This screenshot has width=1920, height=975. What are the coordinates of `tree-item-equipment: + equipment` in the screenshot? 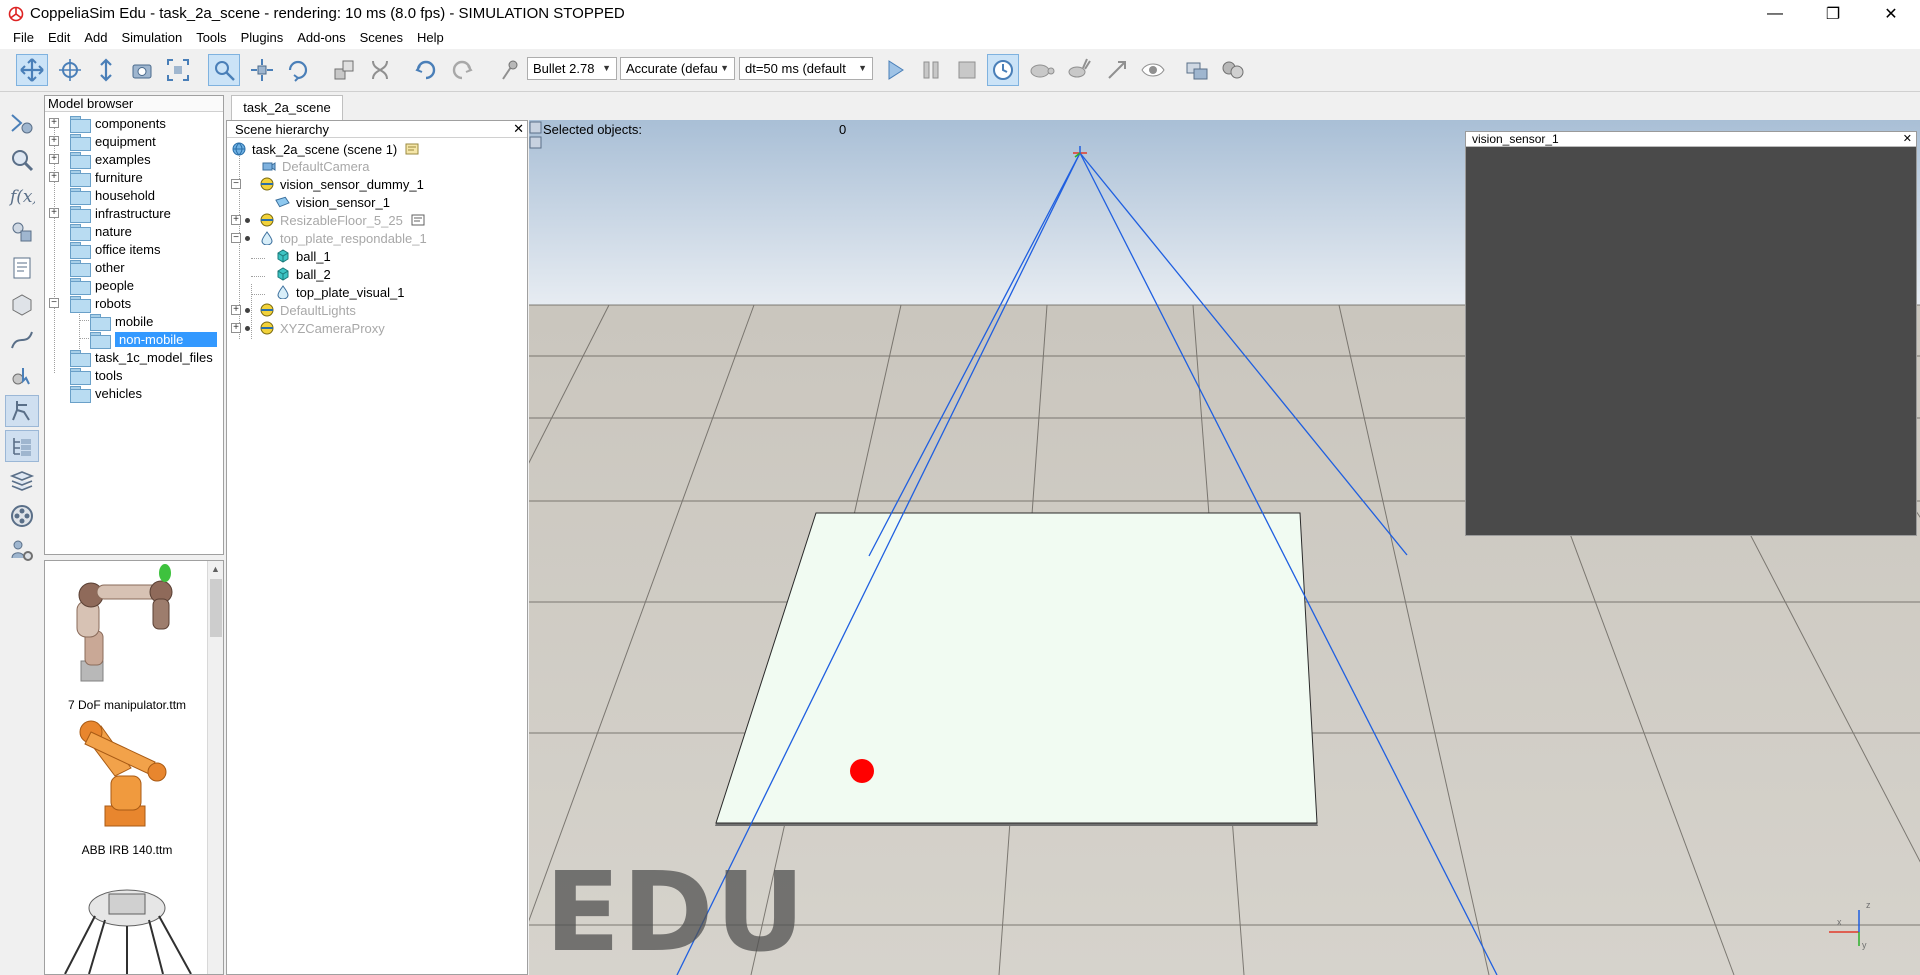 It's located at (102, 141).